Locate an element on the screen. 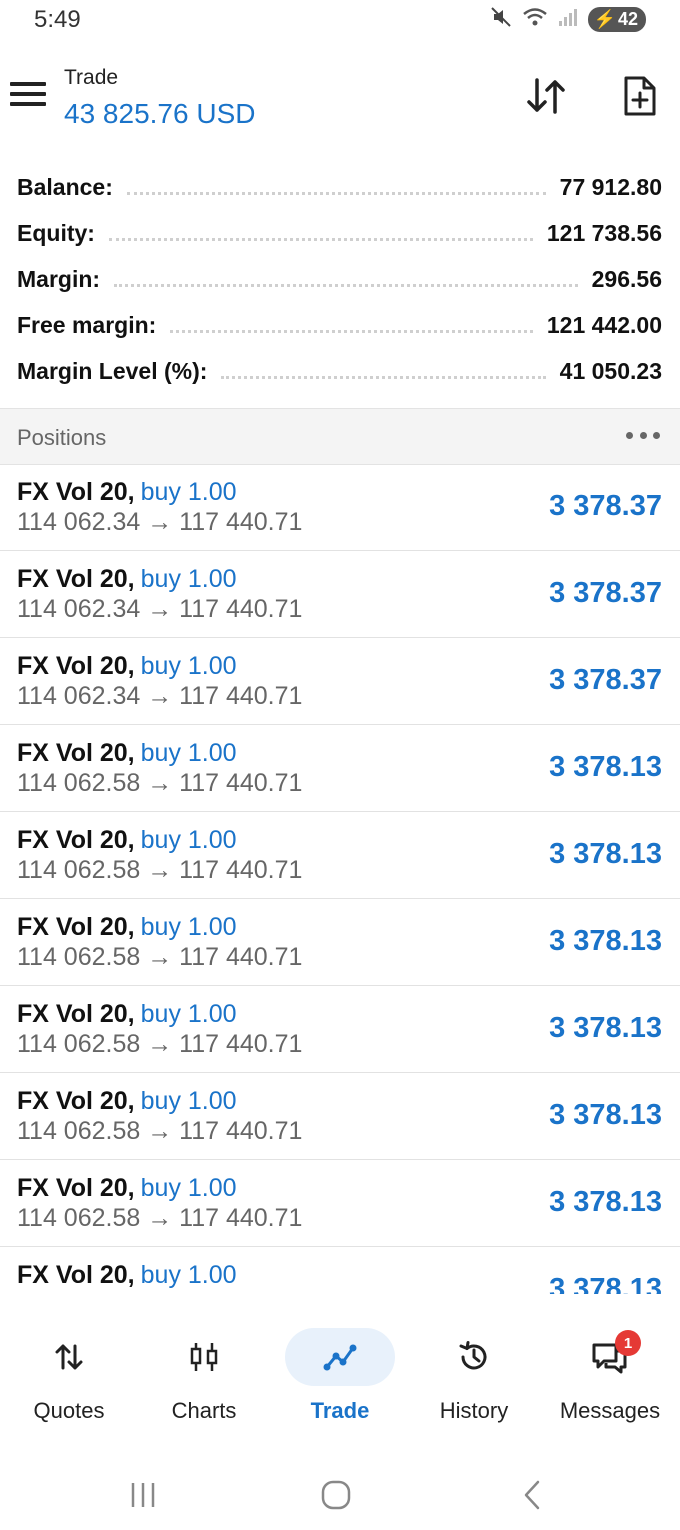  position-row: FX Vol 20, buy 1.00 3 378.13 is located at coordinates (340, 1270).